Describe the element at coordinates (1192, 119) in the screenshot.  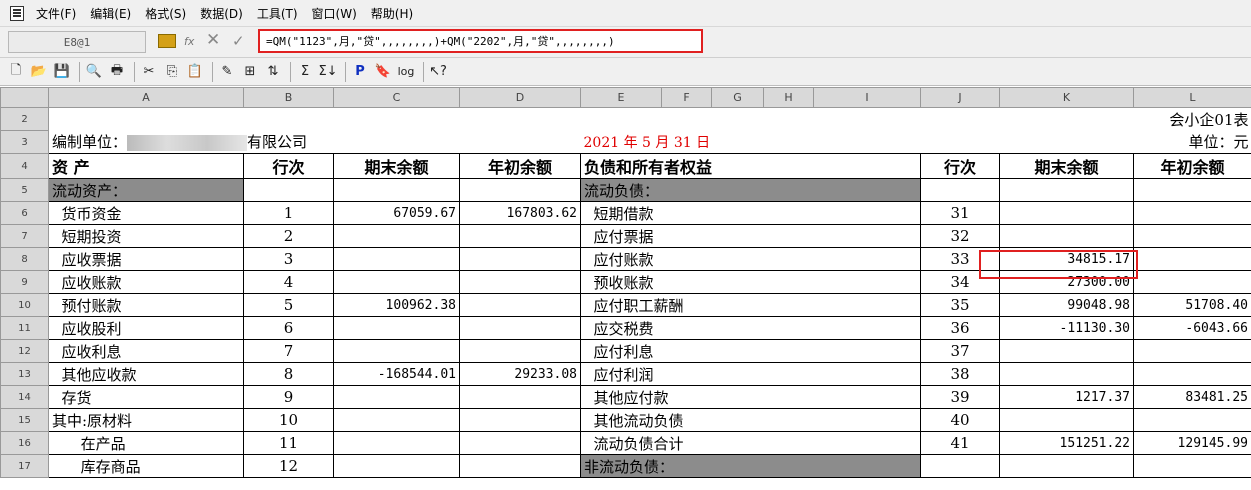
I see `report-code: 会小企01表` at that location.